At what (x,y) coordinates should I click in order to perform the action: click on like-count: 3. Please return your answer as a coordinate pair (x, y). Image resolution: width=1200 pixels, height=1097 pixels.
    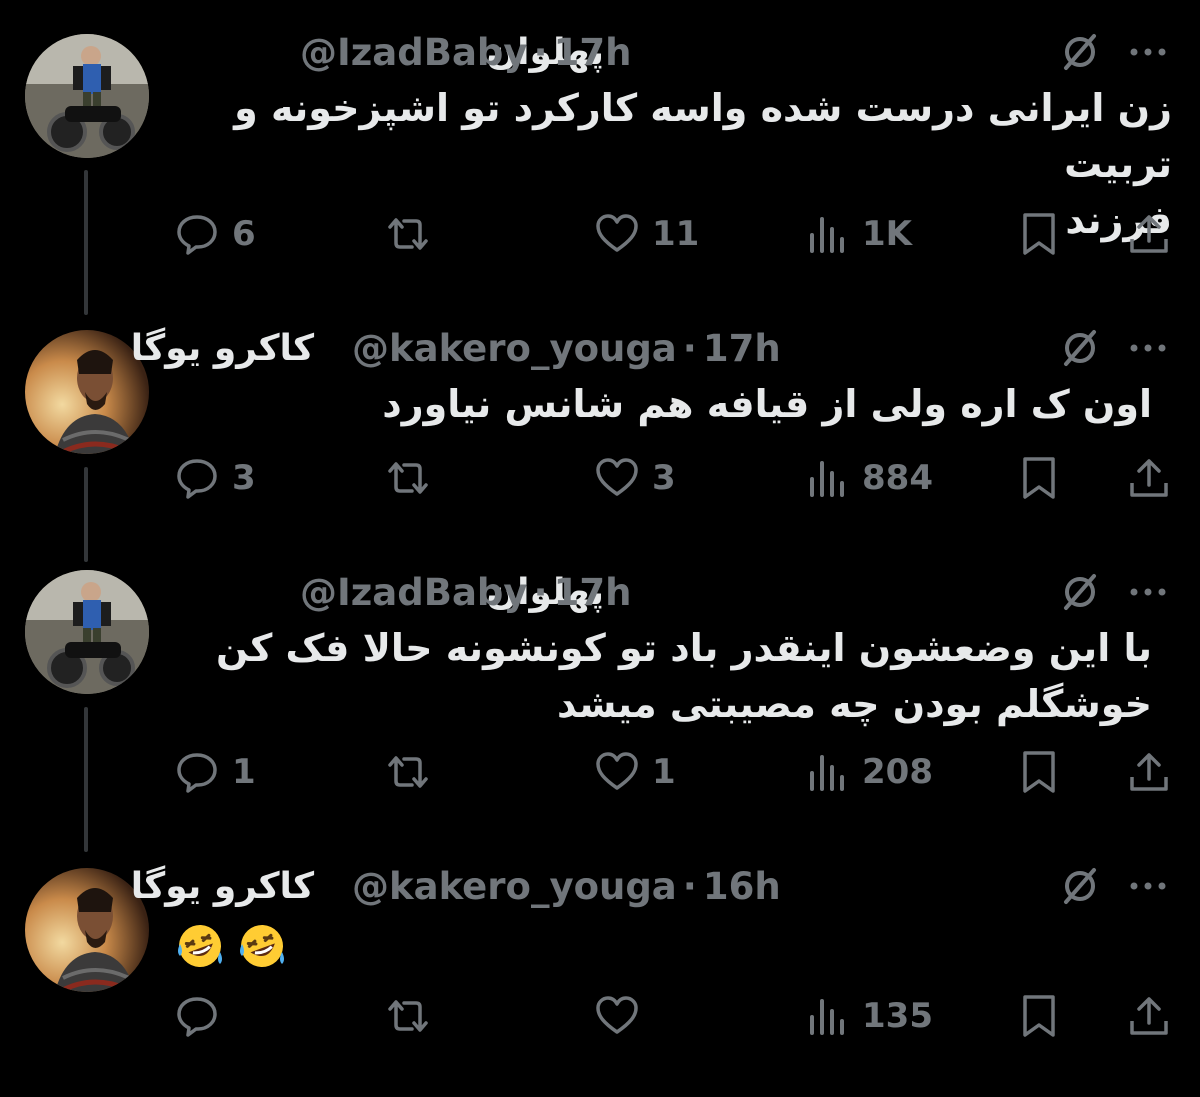
    Looking at the image, I should click on (664, 478).